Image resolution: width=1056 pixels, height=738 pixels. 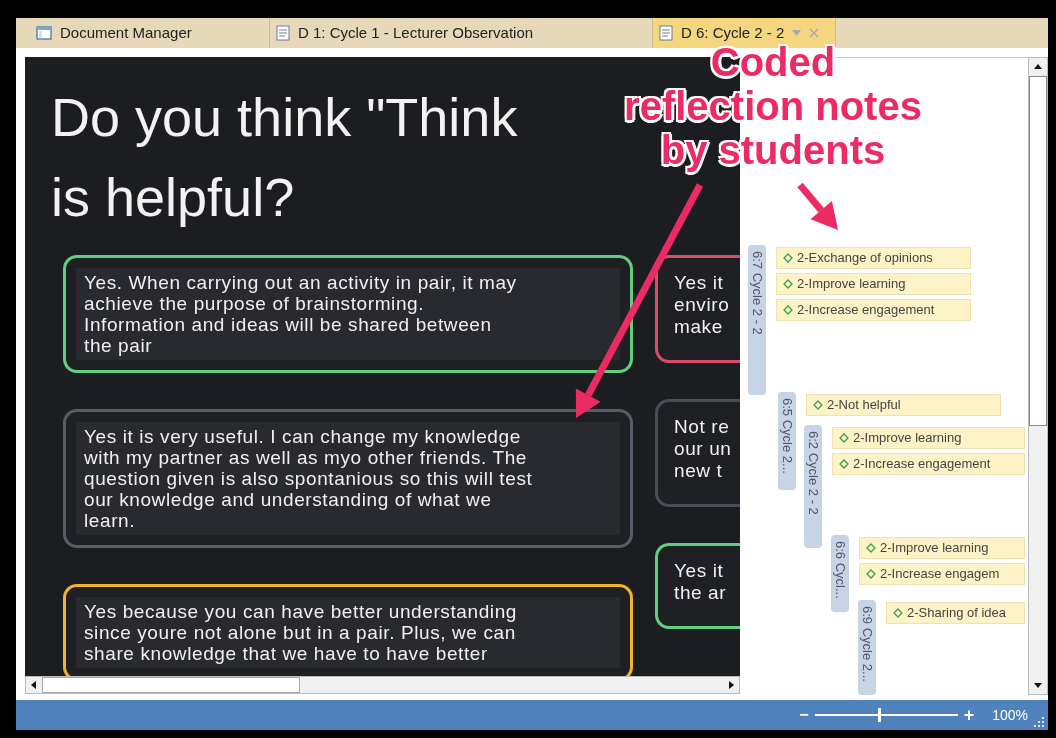 I want to click on answer-text: Yes it is very useful. I can change my knowledge with my partner as well as myo other friends. The question given is also spontanious so this will test our knowledge and understanding of what we learn., so click(x=348, y=478).